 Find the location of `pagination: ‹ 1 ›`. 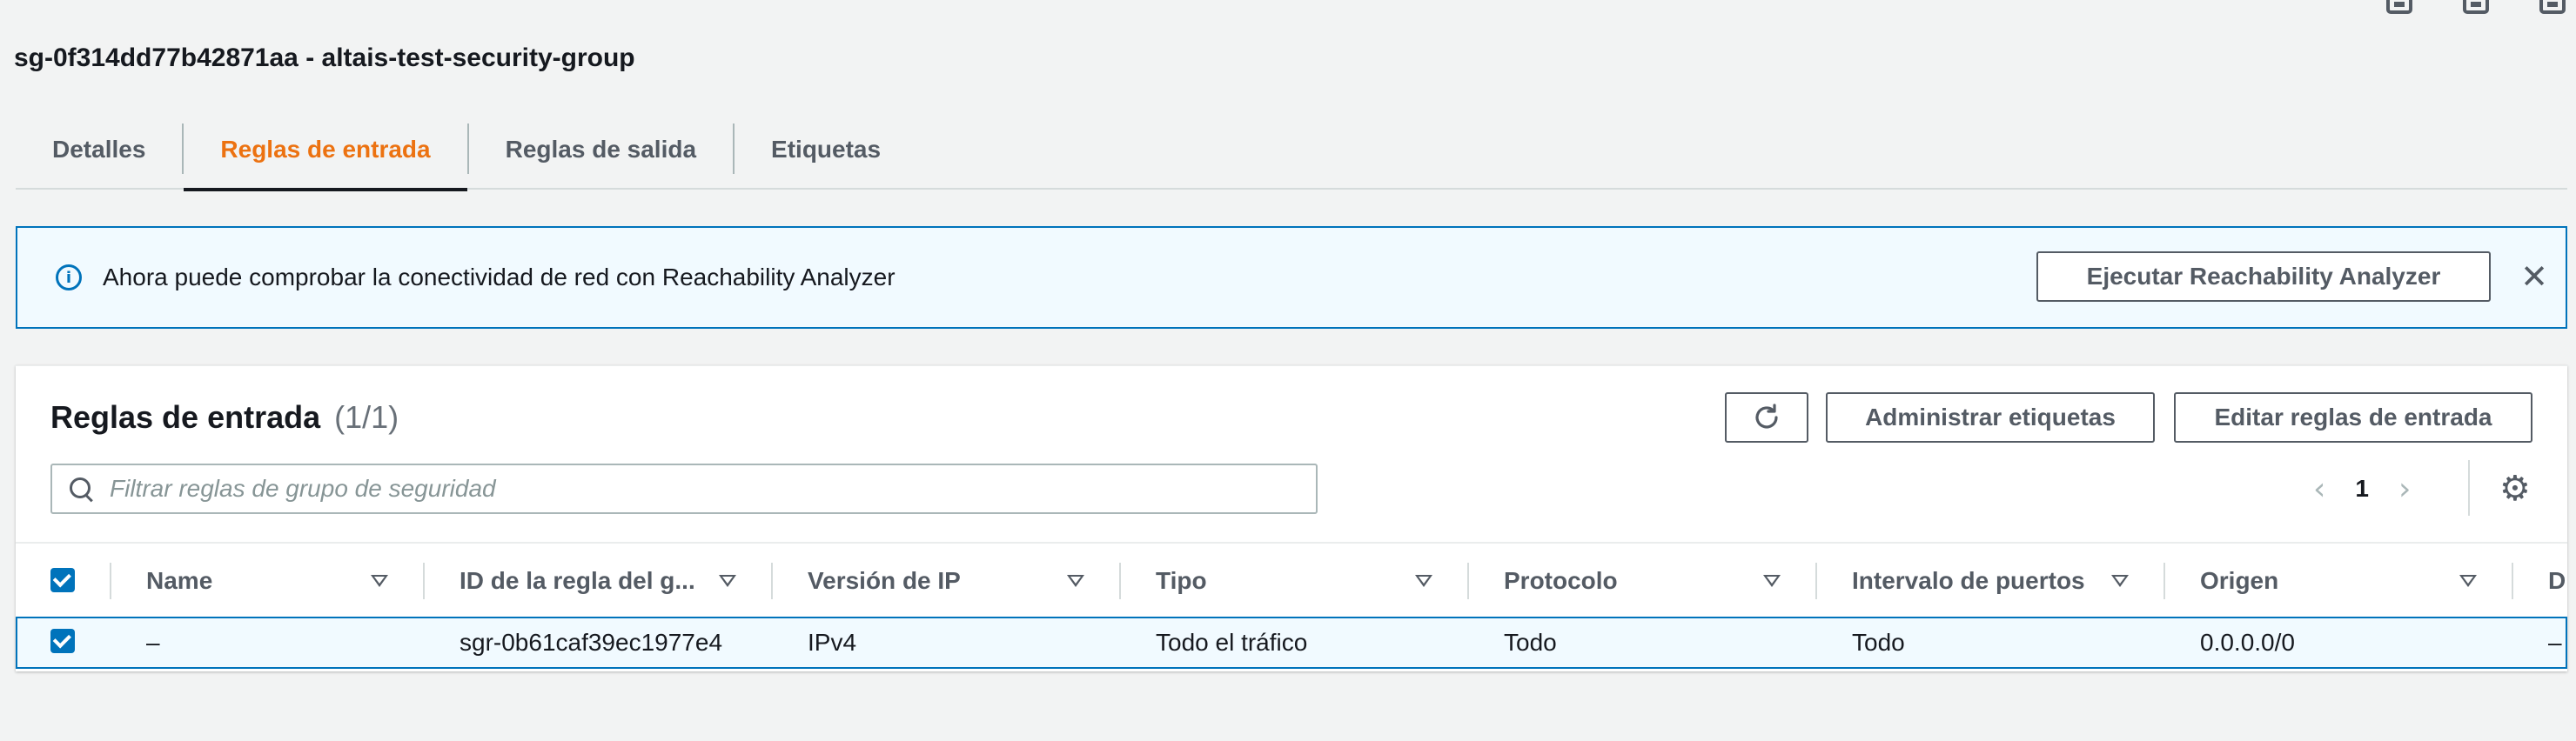

pagination: ‹ 1 › is located at coordinates (2362, 489).